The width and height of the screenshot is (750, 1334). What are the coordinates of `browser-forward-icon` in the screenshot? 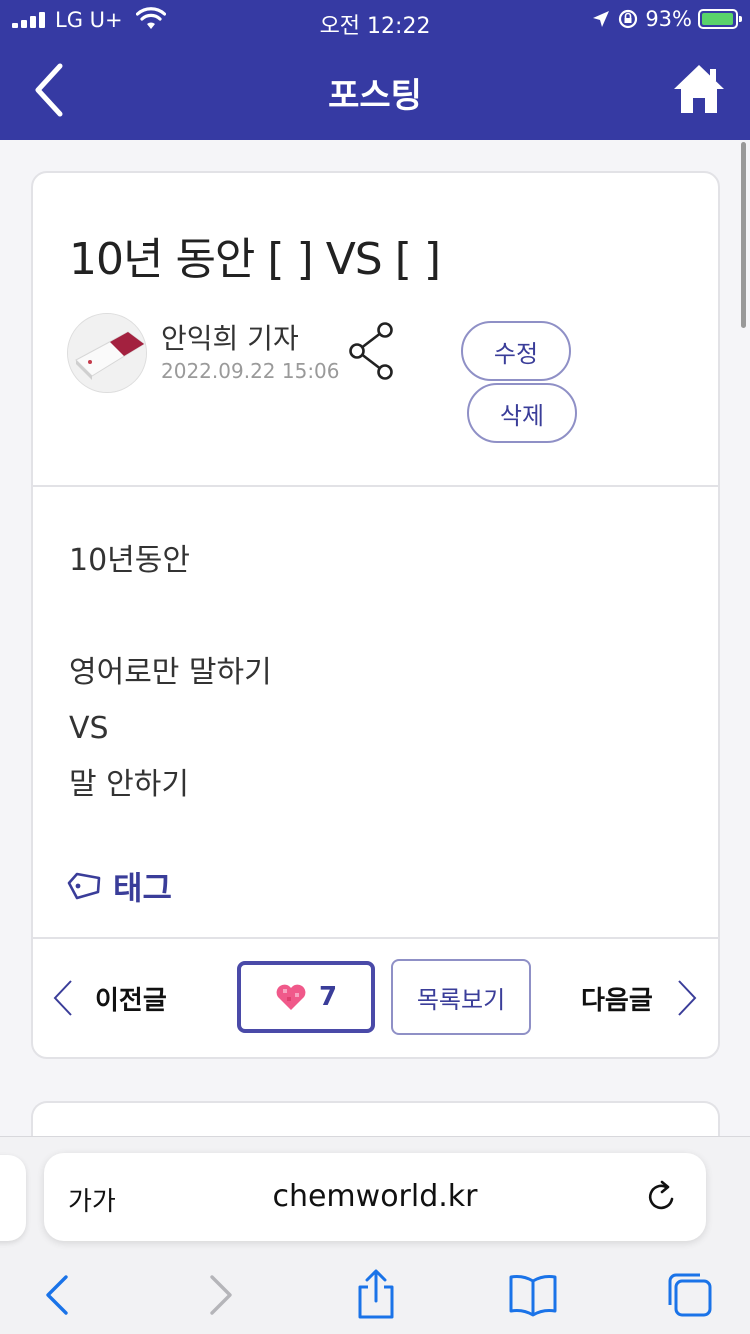 It's located at (220, 1295).